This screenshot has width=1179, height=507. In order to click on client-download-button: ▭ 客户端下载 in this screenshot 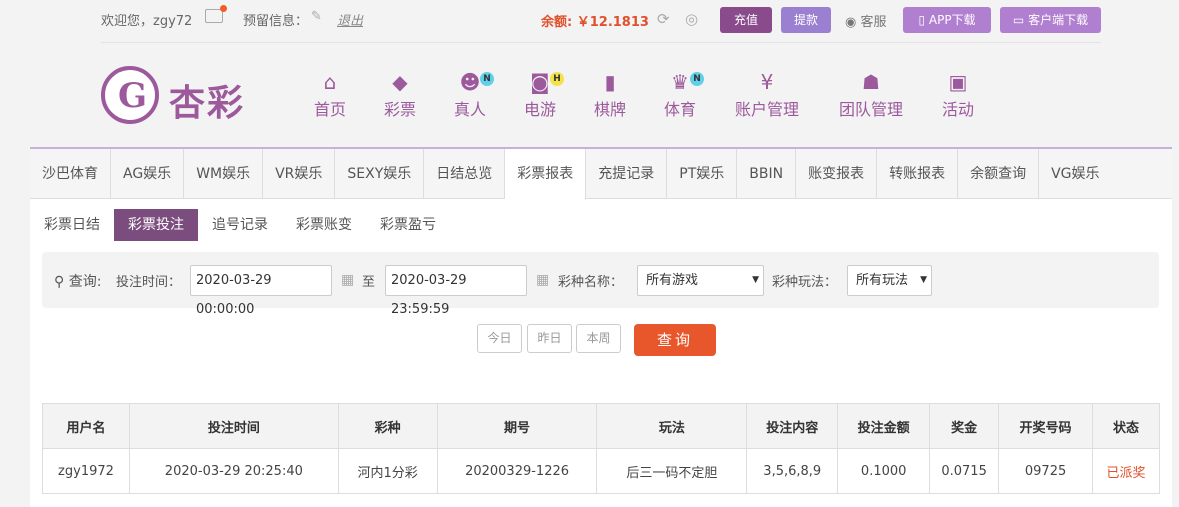, I will do `click(1050, 20)`.